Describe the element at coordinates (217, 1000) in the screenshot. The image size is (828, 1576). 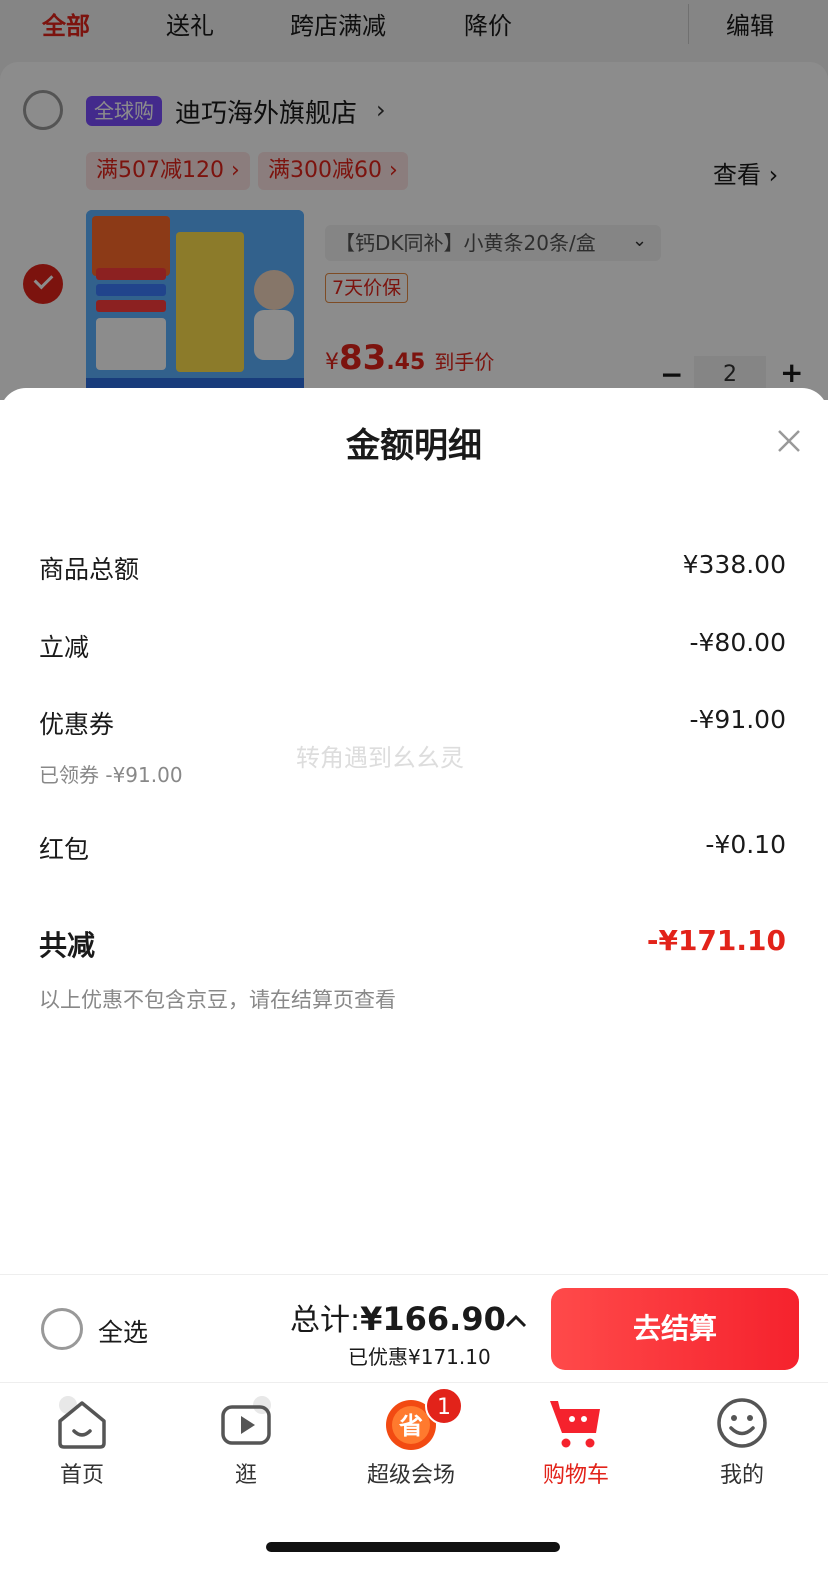
I see `discount-footnote: 以上优惠不包含京豆，请在结算页查看` at that location.